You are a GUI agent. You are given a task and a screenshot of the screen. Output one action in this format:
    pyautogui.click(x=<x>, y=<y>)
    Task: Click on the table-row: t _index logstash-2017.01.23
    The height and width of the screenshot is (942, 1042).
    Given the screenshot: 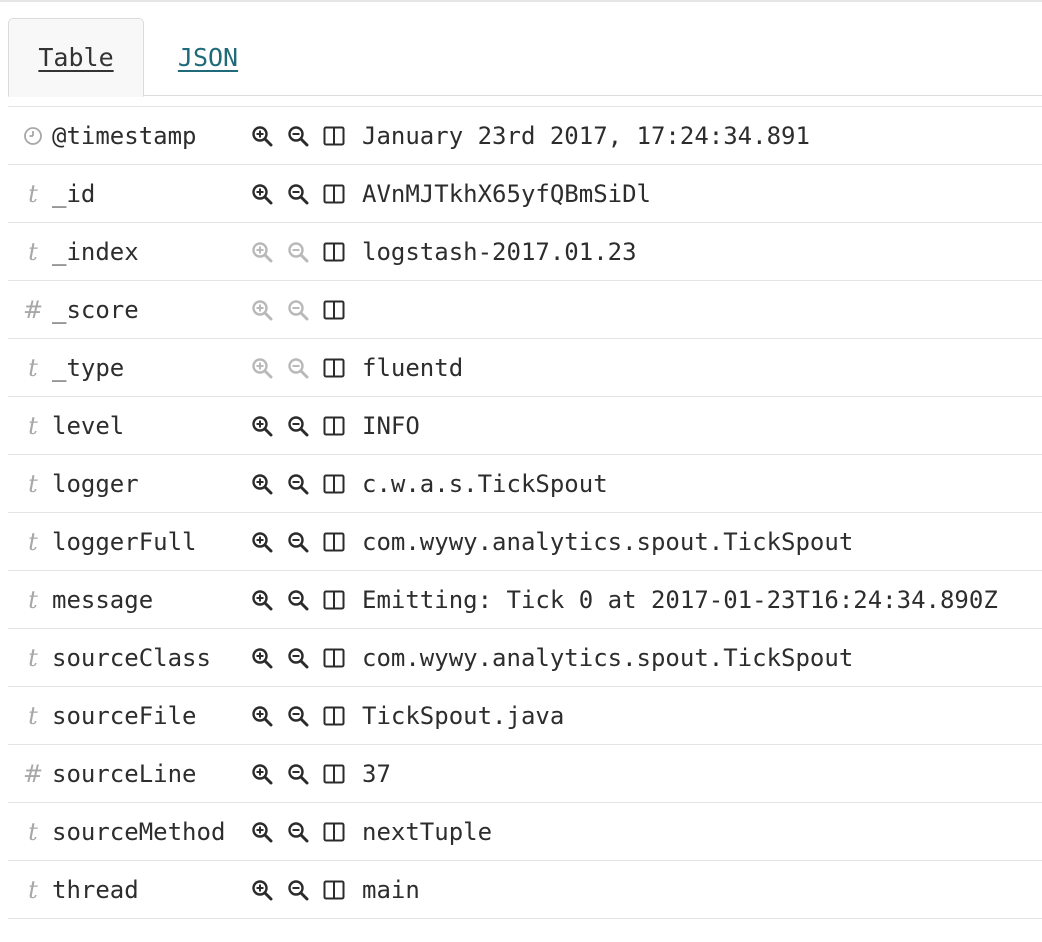 What is the action you would take?
    pyautogui.click(x=525, y=252)
    